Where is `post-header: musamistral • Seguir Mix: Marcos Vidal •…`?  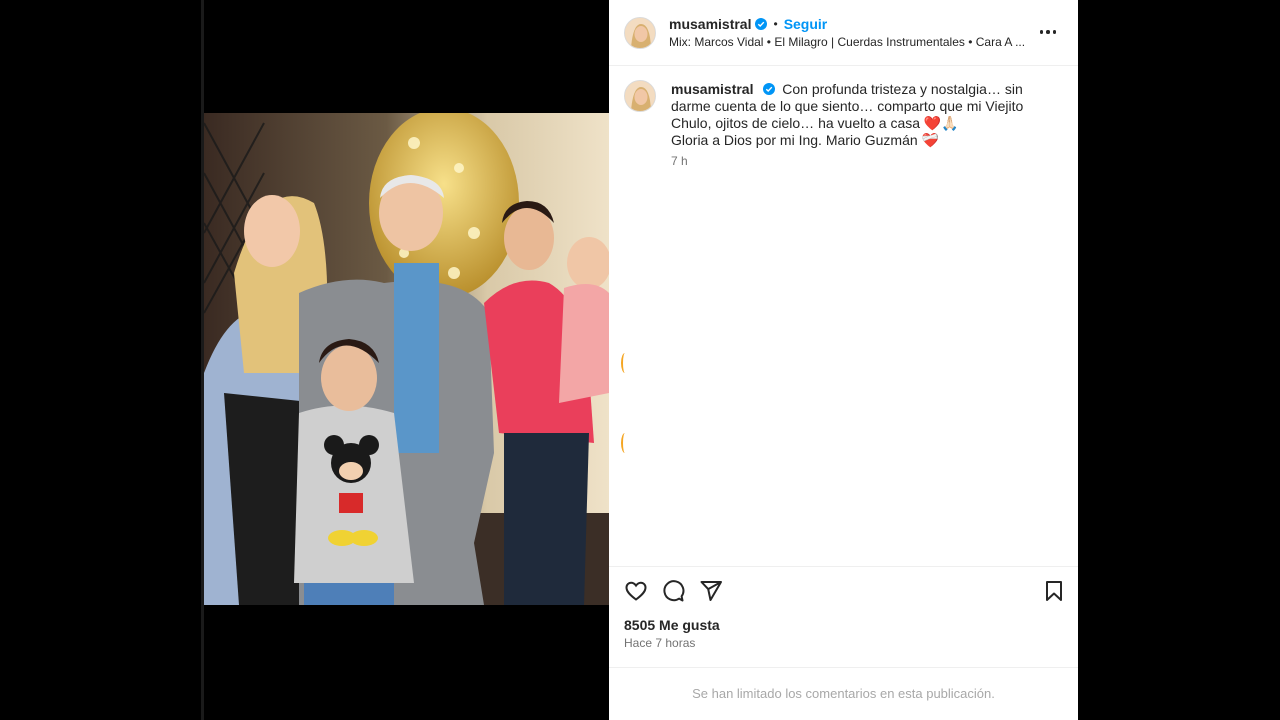 post-header: musamistral • Seguir Mix: Marcos Vidal •… is located at coordinates (843, 33).